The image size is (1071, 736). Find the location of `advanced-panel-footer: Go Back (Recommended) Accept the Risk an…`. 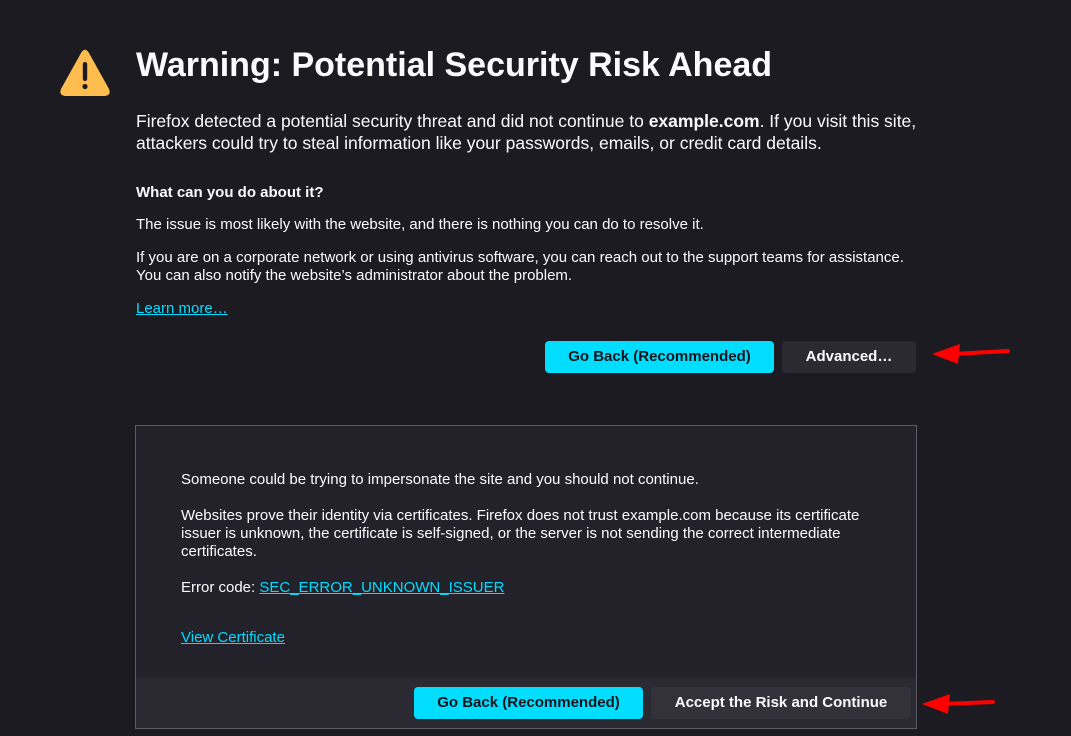

advanced-panel-footer: Go Back (Recommended) Accept the Risk an… is located at coordinates (526, 703).